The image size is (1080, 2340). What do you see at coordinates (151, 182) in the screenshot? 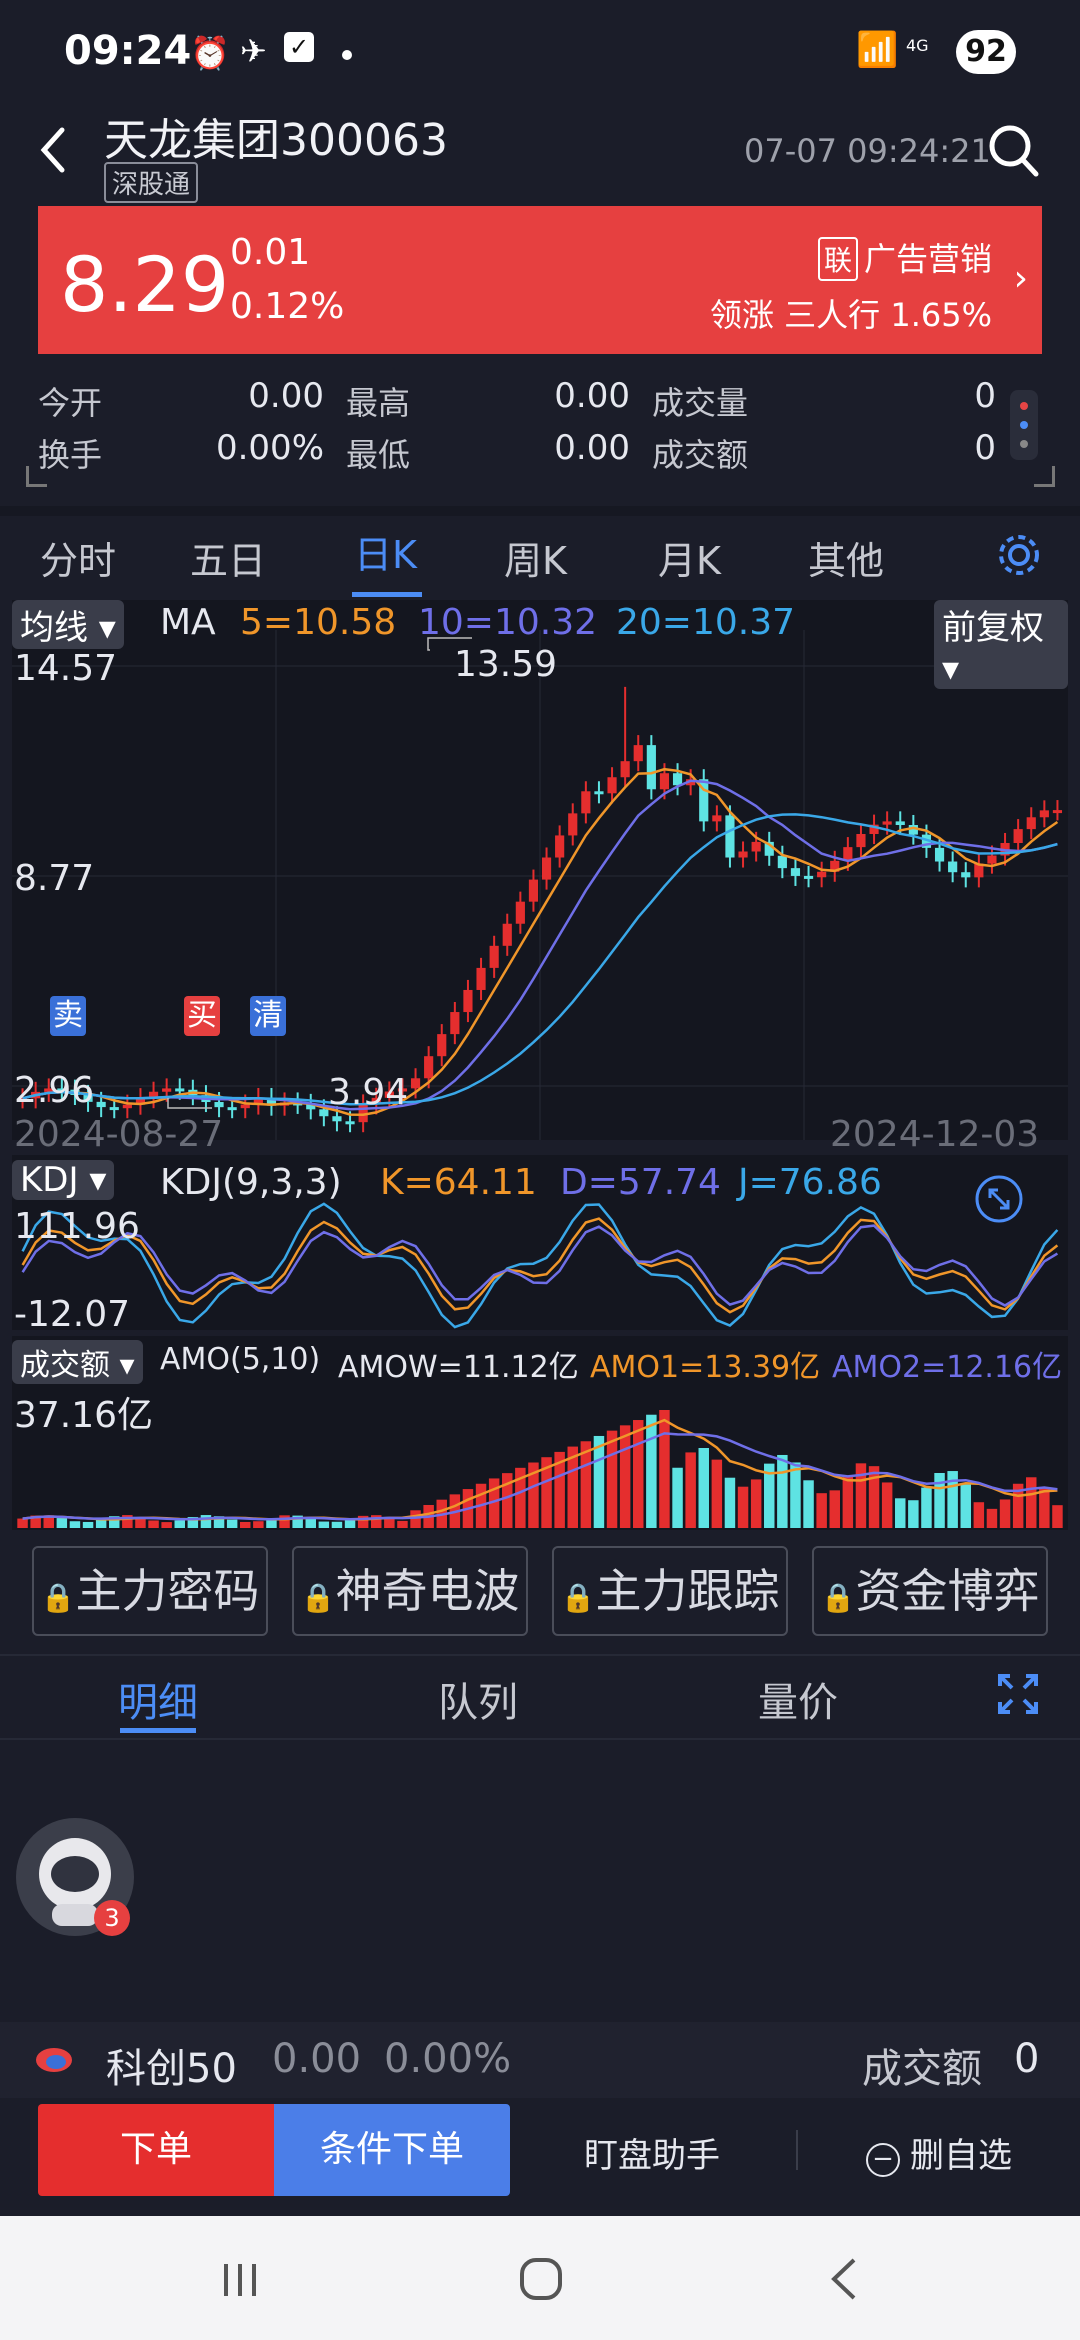
I see `market-tag: 深股通` at bounding box center [151, 182].